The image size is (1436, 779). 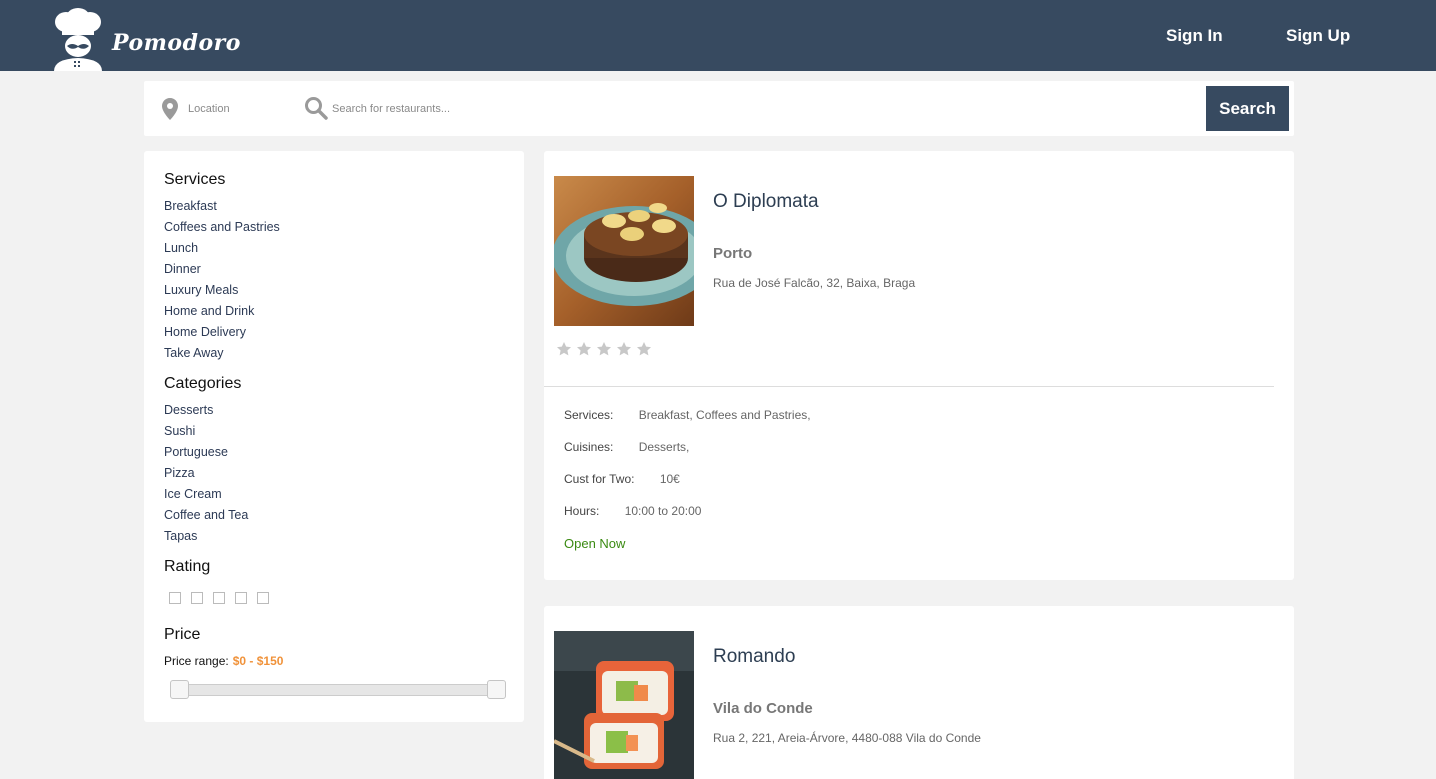 I want to click on category-filter-item: Ice Cream, so click(x=206, y=494).